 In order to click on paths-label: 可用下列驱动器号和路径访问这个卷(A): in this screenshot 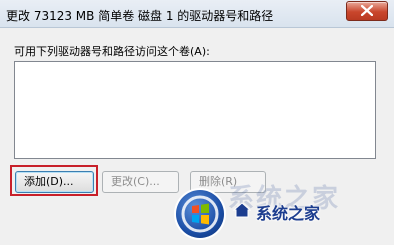, I will do `click(112, 51)`.